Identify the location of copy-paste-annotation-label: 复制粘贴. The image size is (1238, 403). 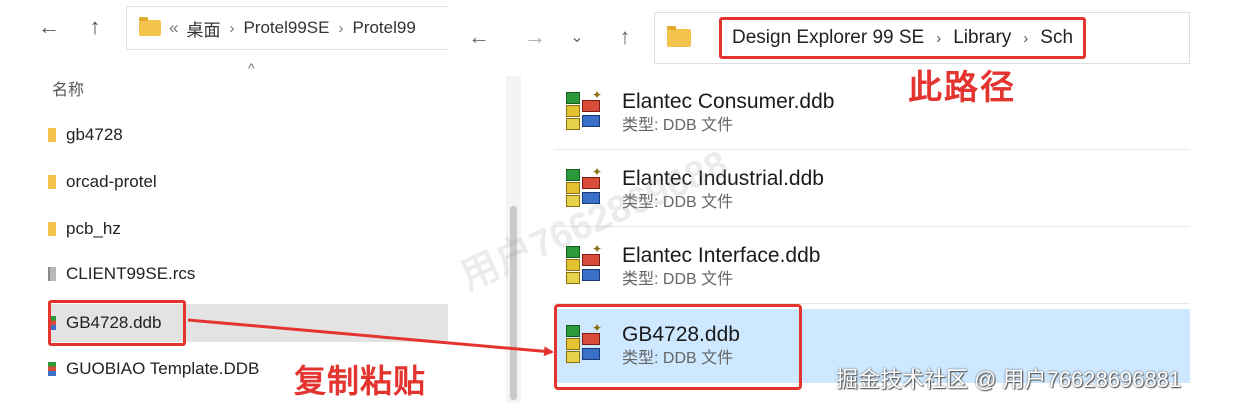
(360, 381).